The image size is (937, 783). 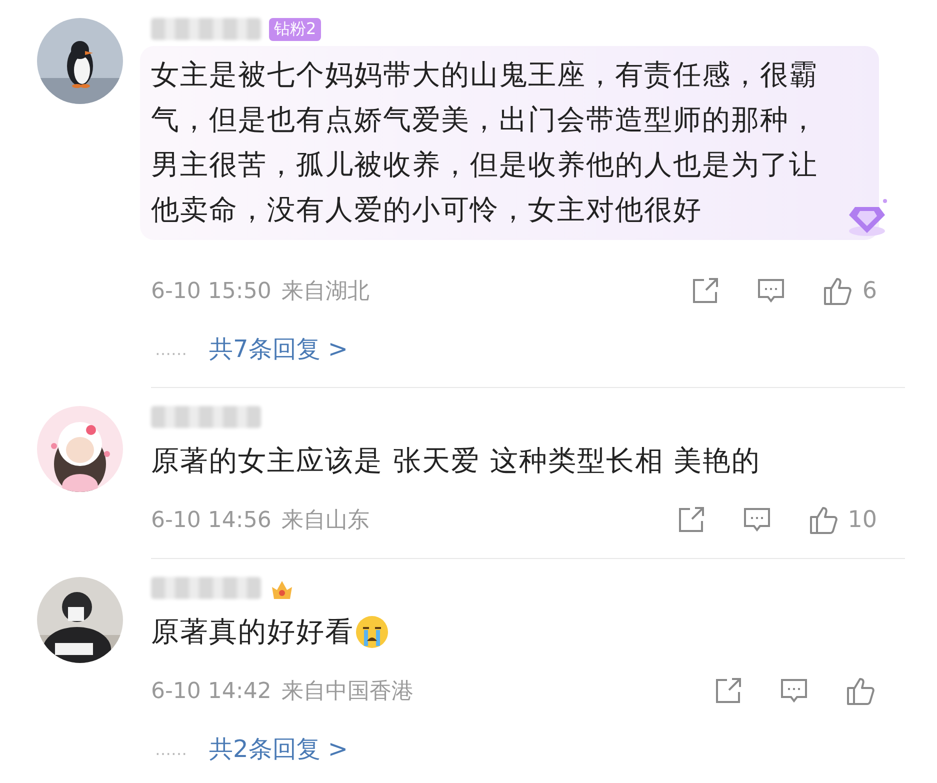 I want to click on comment-text: 原著真的好好看, so click(x=252, y=632).